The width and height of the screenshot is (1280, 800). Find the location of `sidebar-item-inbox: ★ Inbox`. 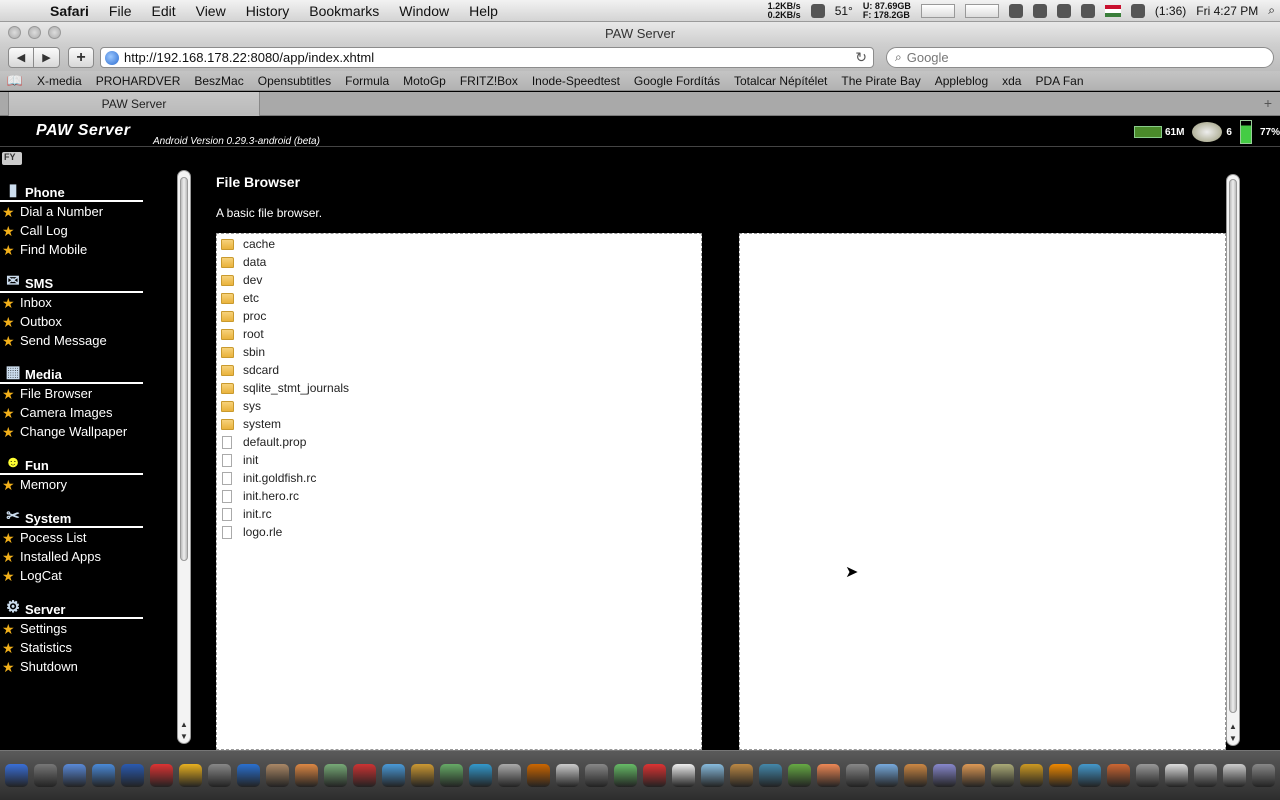

sidebar-item-inbox: ★ Inbox is located at coordinates (87, 302).